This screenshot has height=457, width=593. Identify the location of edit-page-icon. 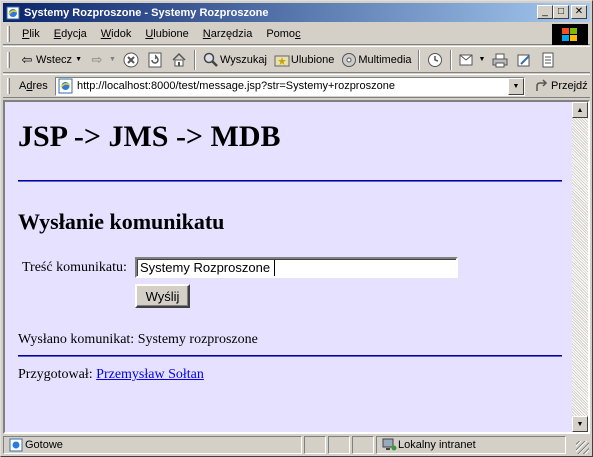
(524, 60).